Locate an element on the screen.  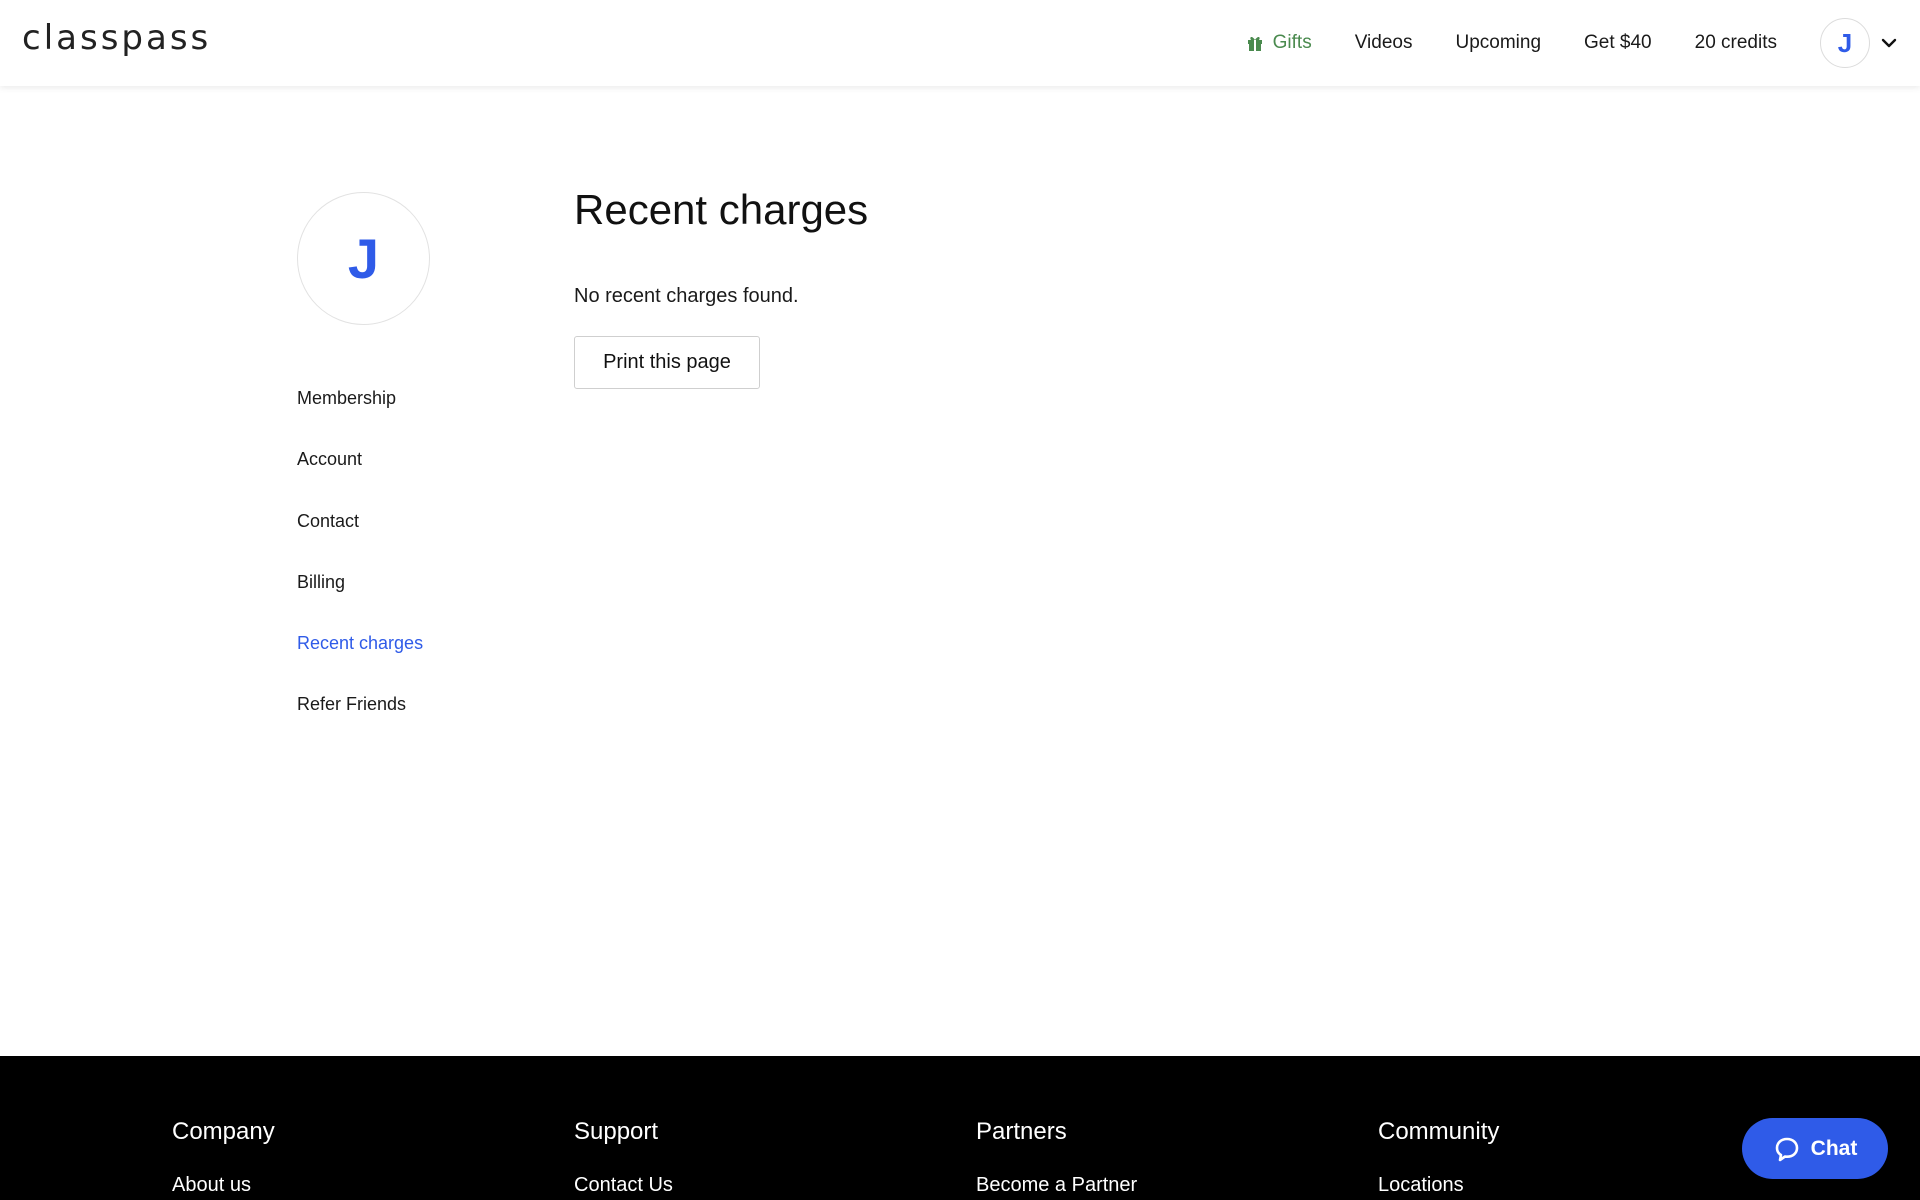
nav-upcoming-link: Upcoming is located at coordinates (1498, 43).